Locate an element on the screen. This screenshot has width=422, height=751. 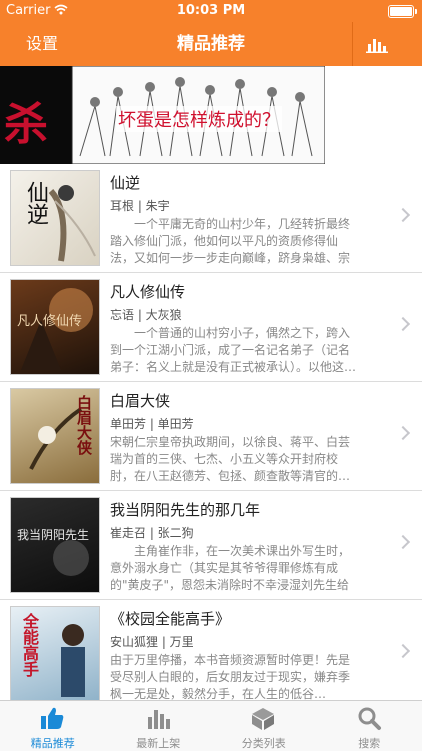
cover-title: 我当阴阳先生 is located at coordinates (55, 534).